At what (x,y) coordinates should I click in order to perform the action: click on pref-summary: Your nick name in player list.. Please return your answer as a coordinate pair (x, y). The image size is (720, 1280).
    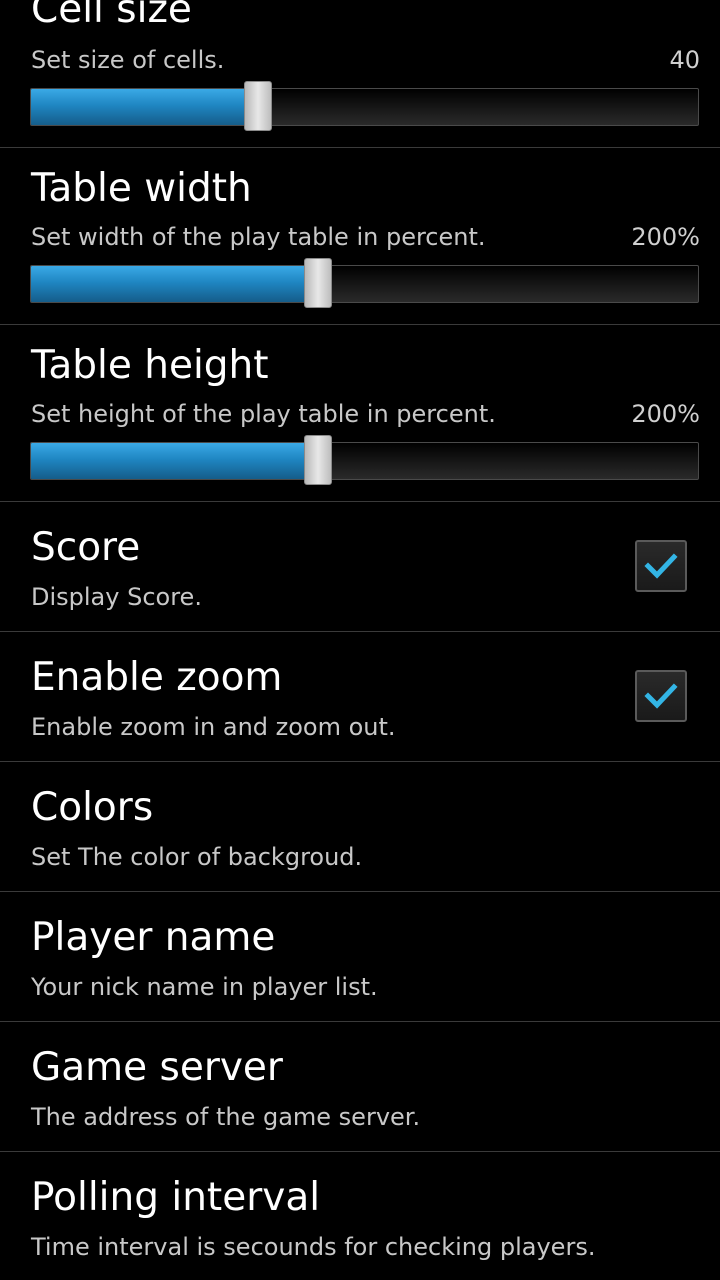
    Looking at the image, I should click on (204, 987).